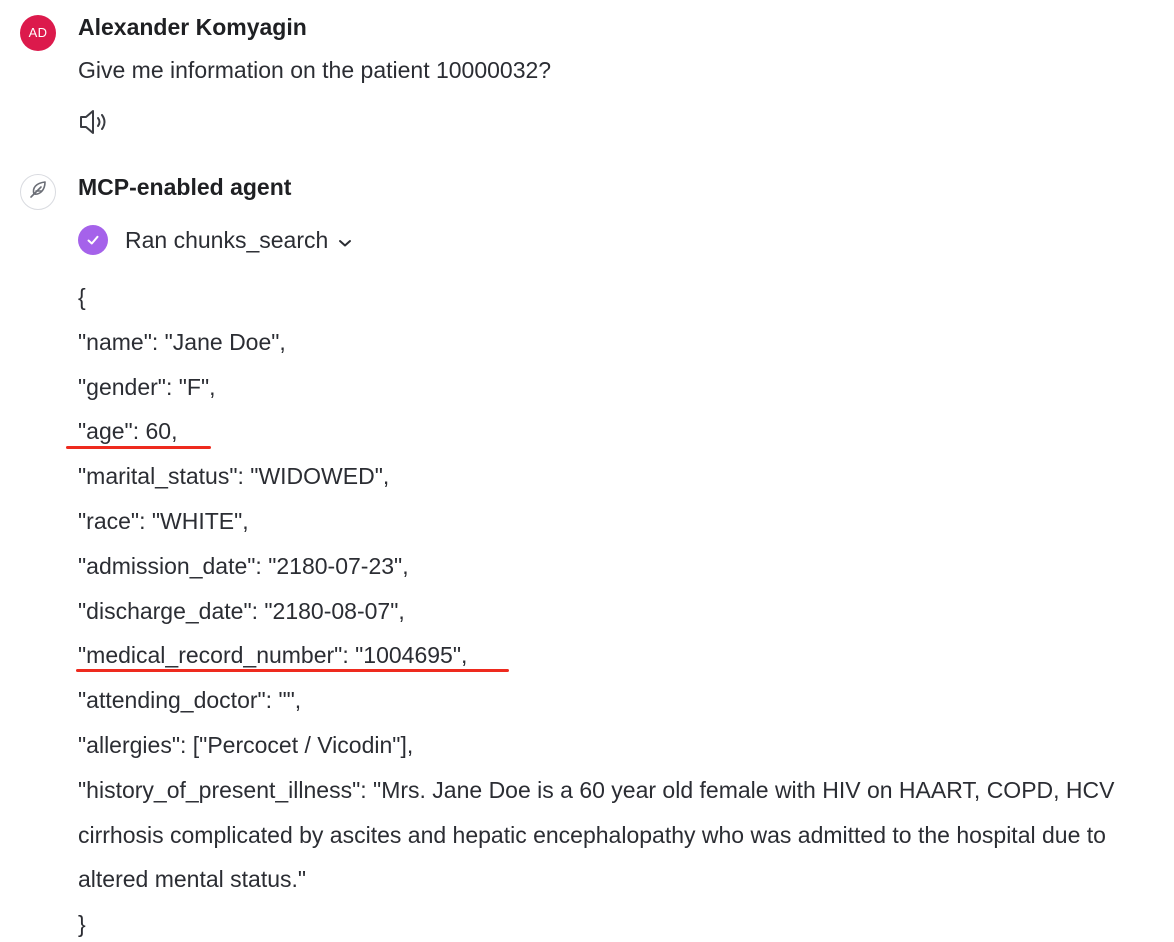  I want to click on json-line: "name": "Jane Doe",, so click(182, 341).